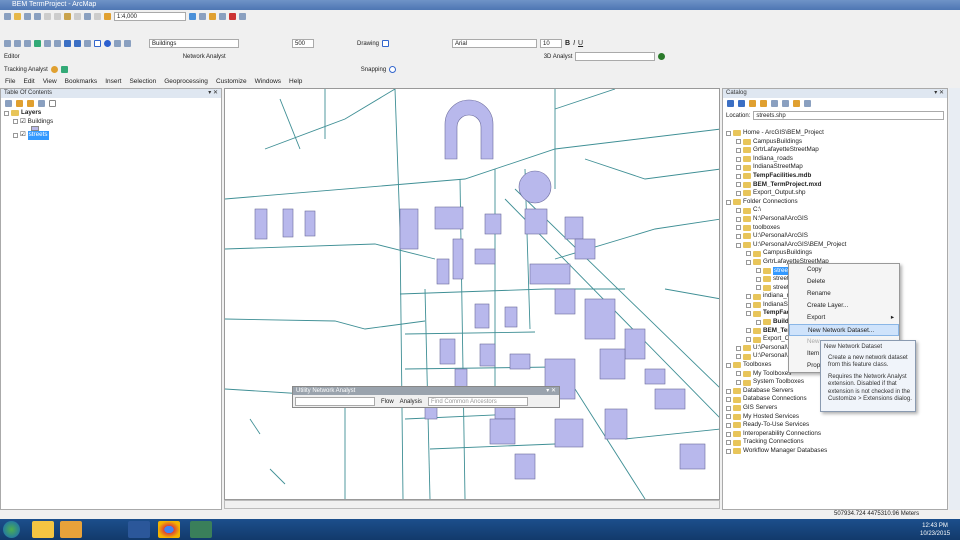 This screenshot has width=960, height=540. I want to click on cut-icon, so click(47, 16).